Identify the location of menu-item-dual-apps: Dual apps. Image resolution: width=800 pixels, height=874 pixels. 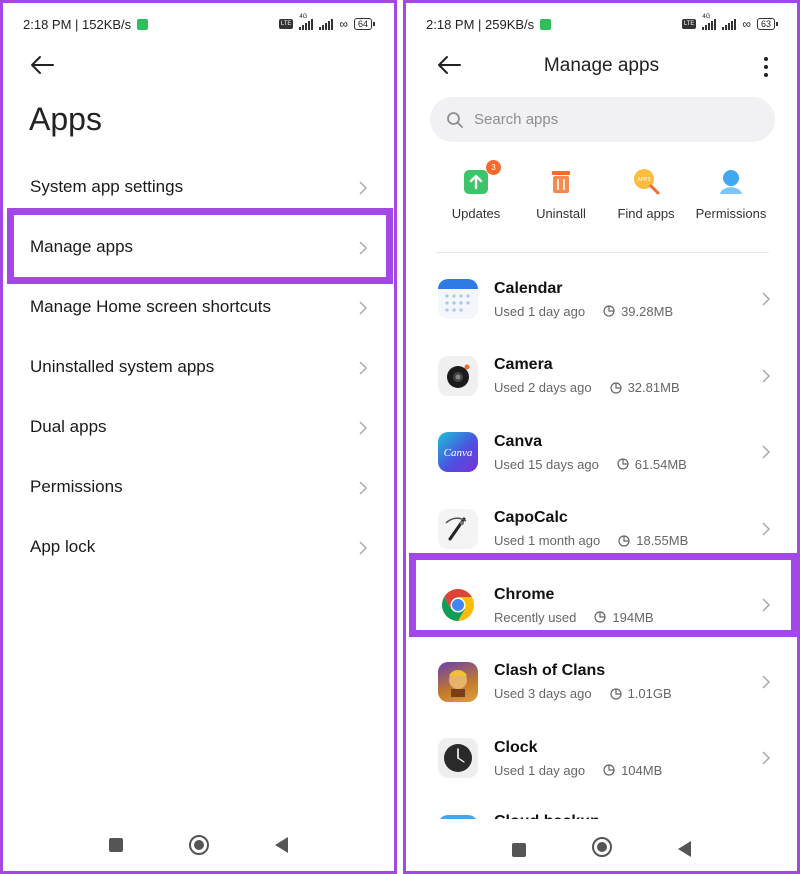
(198, 427).